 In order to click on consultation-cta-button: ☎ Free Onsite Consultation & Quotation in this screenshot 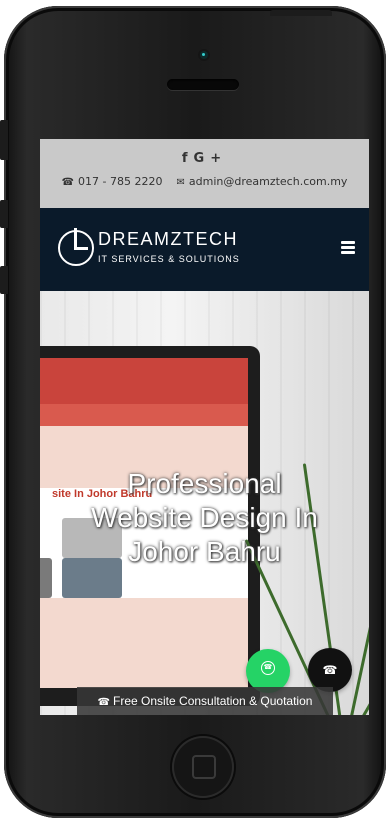, I will do `click(205, 701)`.